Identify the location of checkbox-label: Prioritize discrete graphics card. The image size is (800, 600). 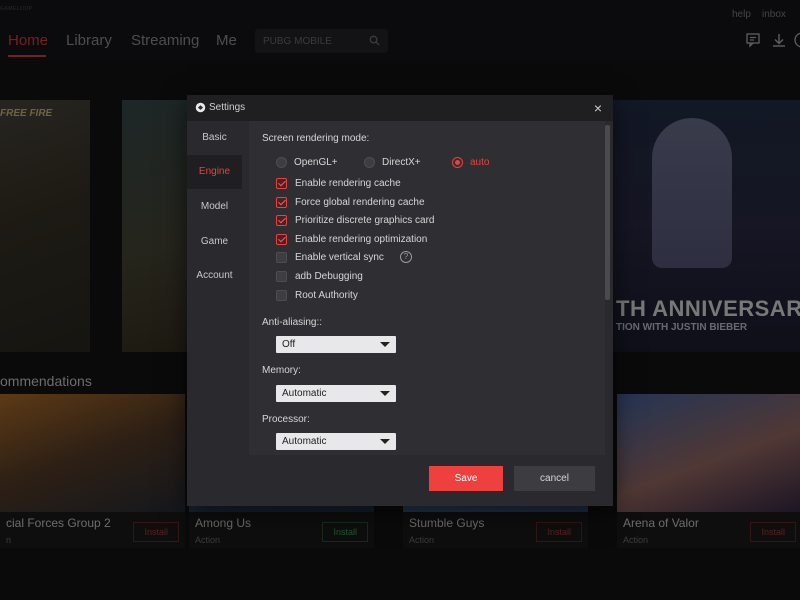
(365, 220).